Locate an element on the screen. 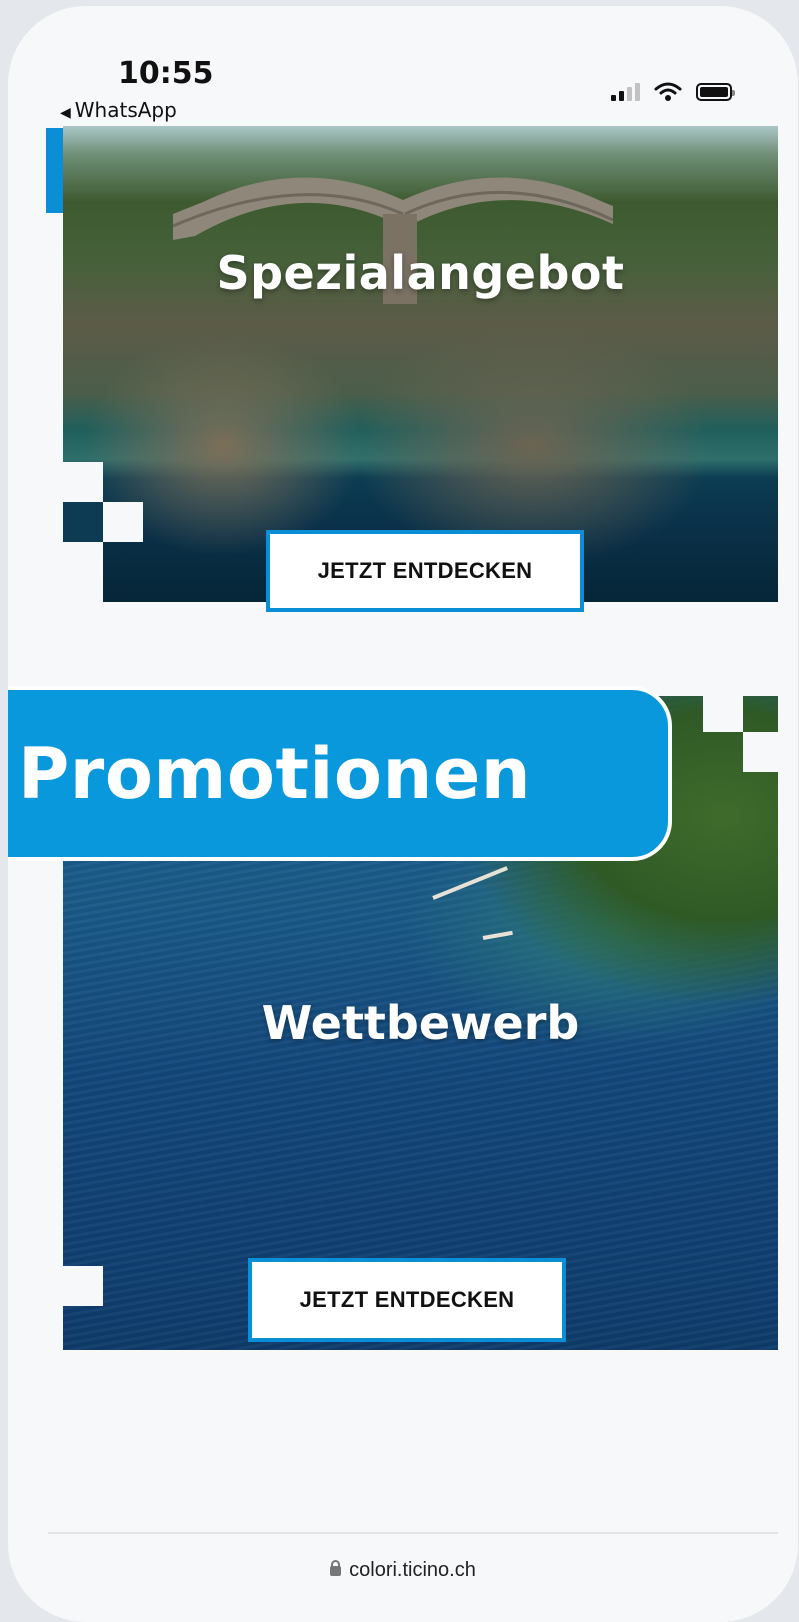 This screenshot has height=1622, width=799. status-icons is located at coordinates (673, 92).